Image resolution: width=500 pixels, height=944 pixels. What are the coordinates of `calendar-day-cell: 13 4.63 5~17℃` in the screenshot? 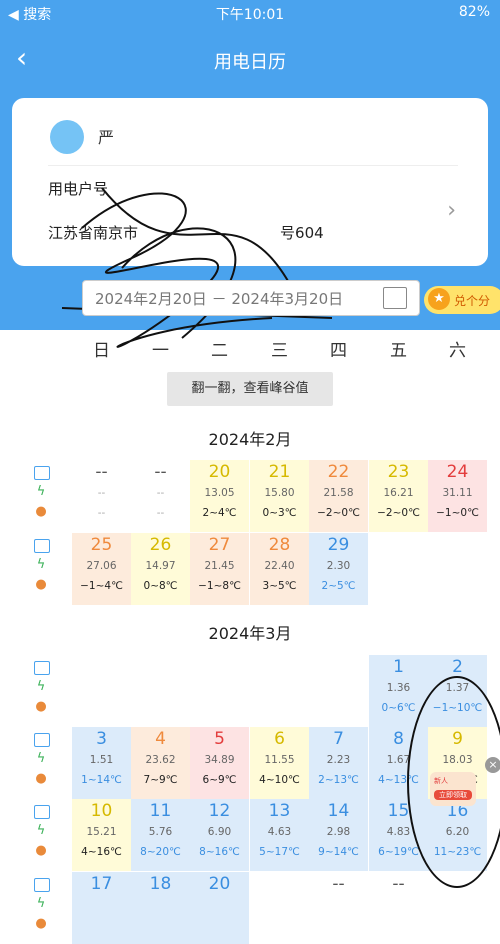 It's located at (279, 835).